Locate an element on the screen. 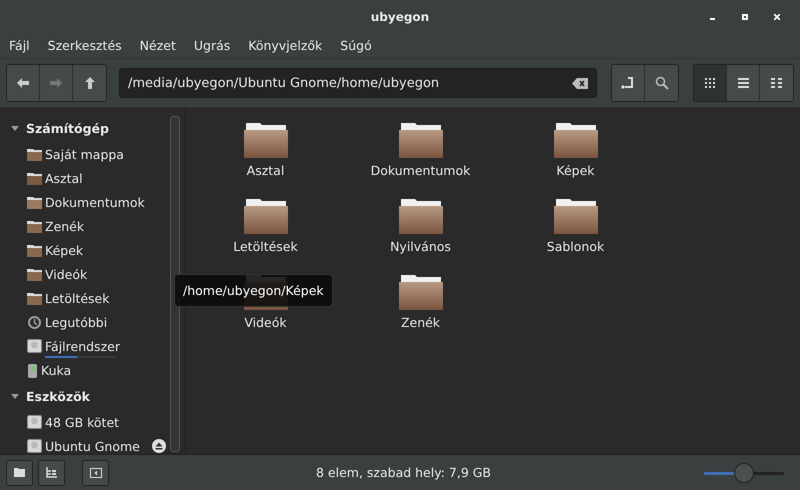 The width and height of the screenshot is (800, 490). grid-icon is located at coordinates (710, 83).